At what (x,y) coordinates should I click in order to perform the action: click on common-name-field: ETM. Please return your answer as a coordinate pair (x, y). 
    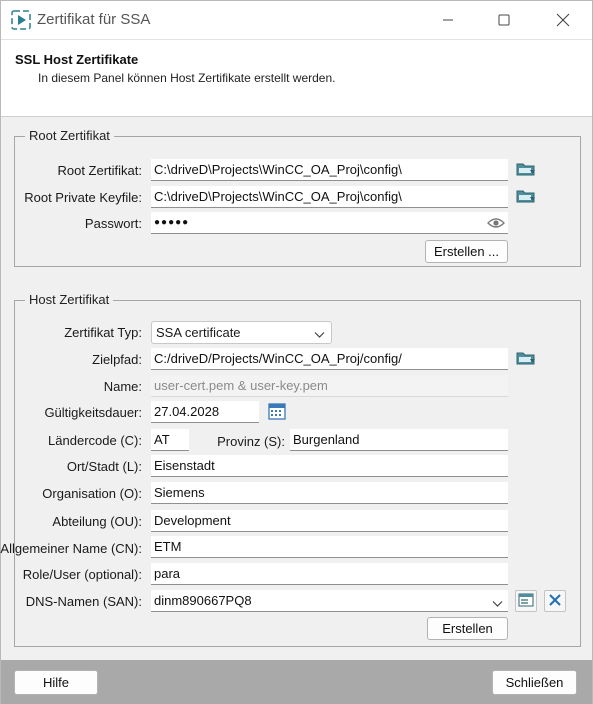
    Looking at the image, I should click on (329, 547).